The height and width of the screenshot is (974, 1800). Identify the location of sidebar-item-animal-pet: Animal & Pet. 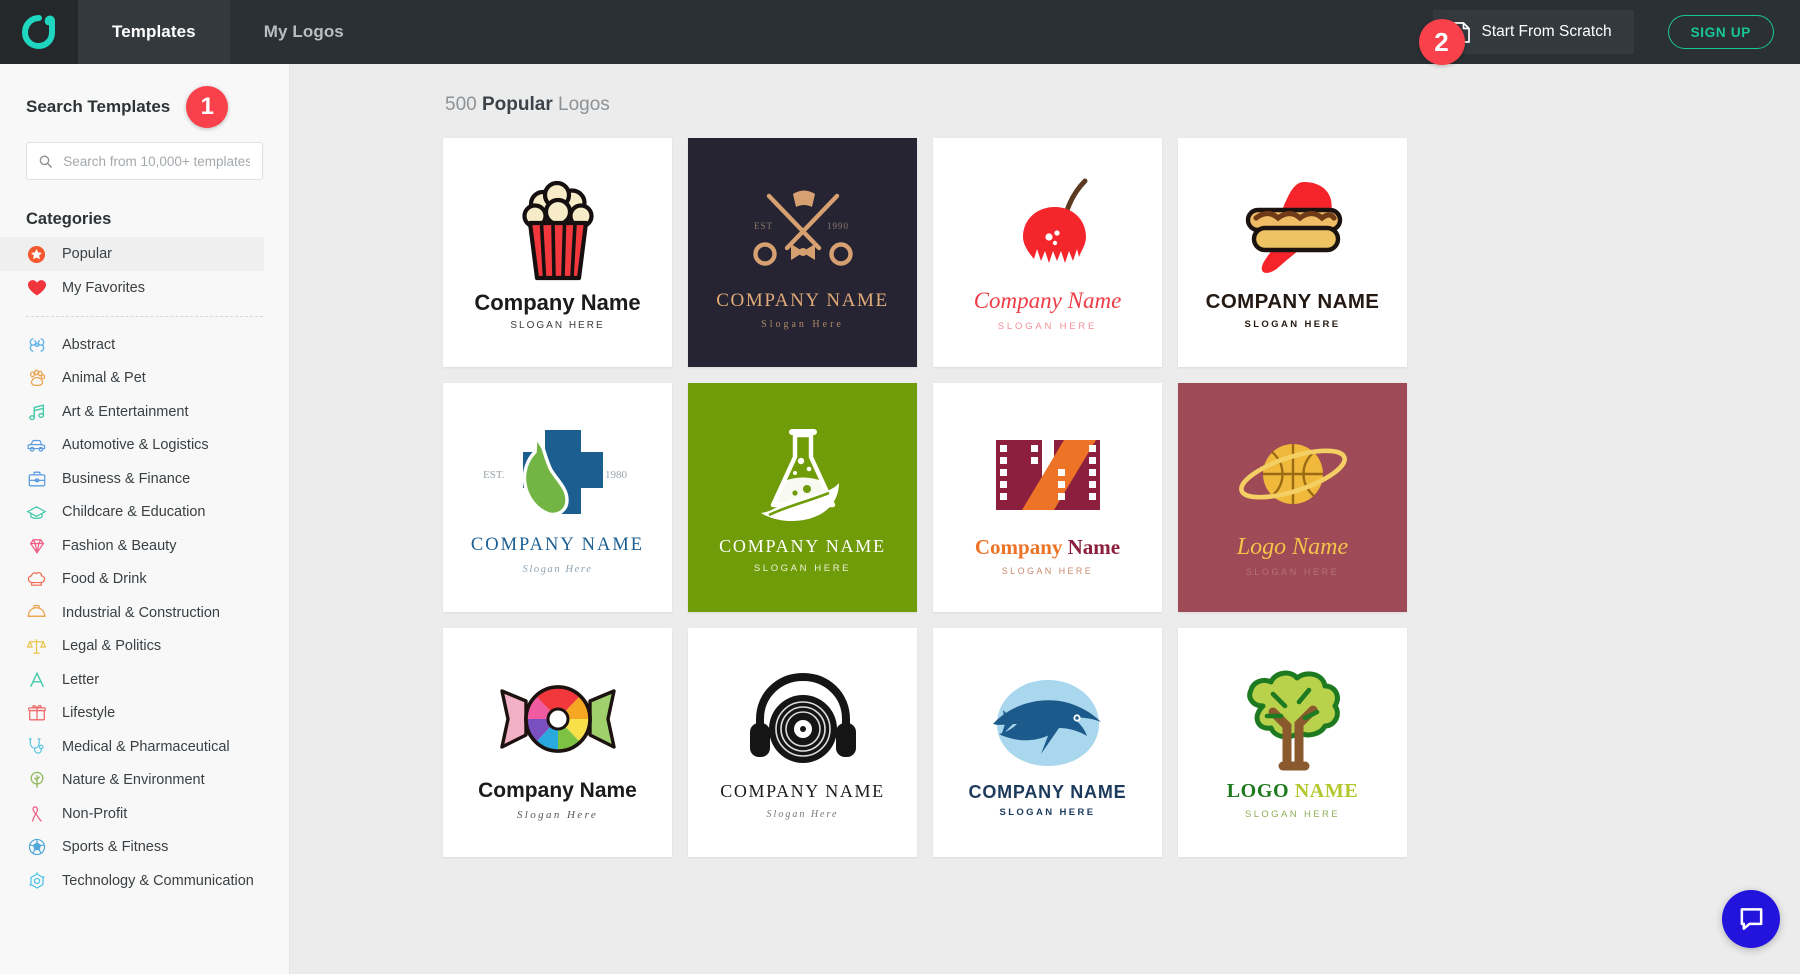
(132, 379).